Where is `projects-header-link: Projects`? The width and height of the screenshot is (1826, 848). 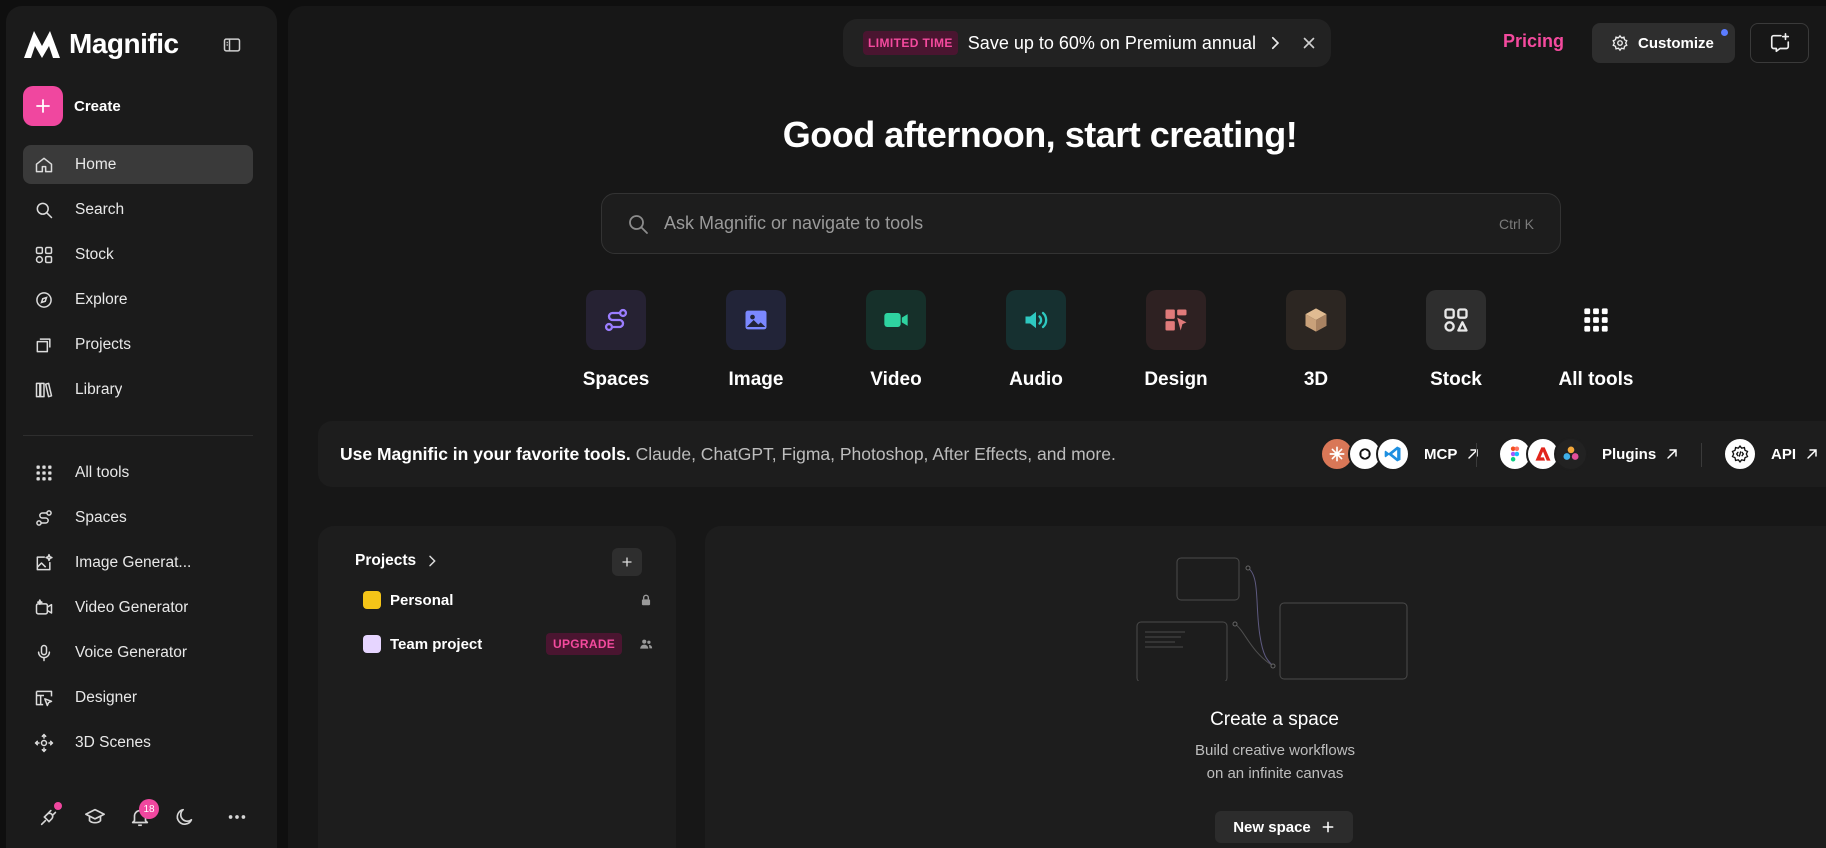 projects-header-link: Projects is located at coordinates (397, 561).